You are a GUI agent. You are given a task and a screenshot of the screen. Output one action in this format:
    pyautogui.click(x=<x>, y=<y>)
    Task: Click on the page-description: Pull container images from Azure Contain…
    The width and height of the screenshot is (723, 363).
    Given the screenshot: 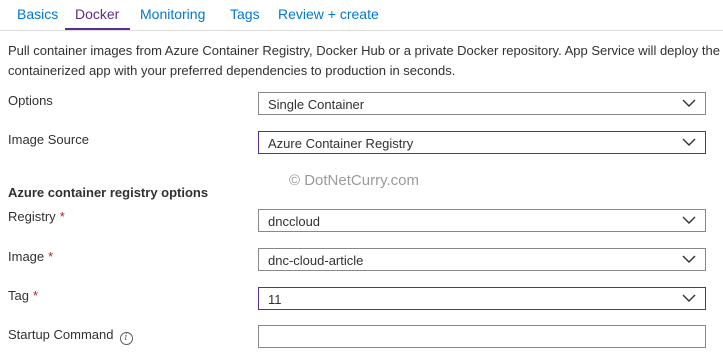 What is the action you would take?
    pyautogui.click(x=364, y=60)
    